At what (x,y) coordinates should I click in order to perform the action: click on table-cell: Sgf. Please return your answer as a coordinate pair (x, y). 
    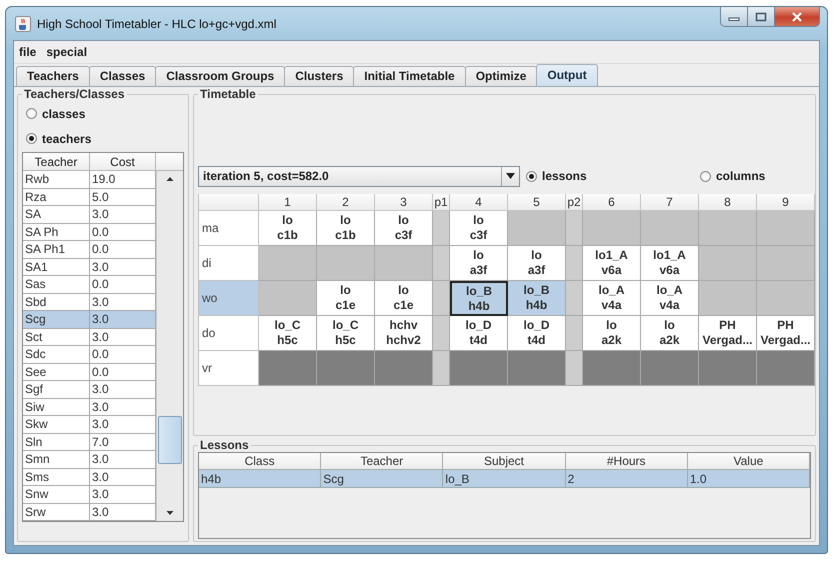
    Looking at the image, I should click on (56, 389).